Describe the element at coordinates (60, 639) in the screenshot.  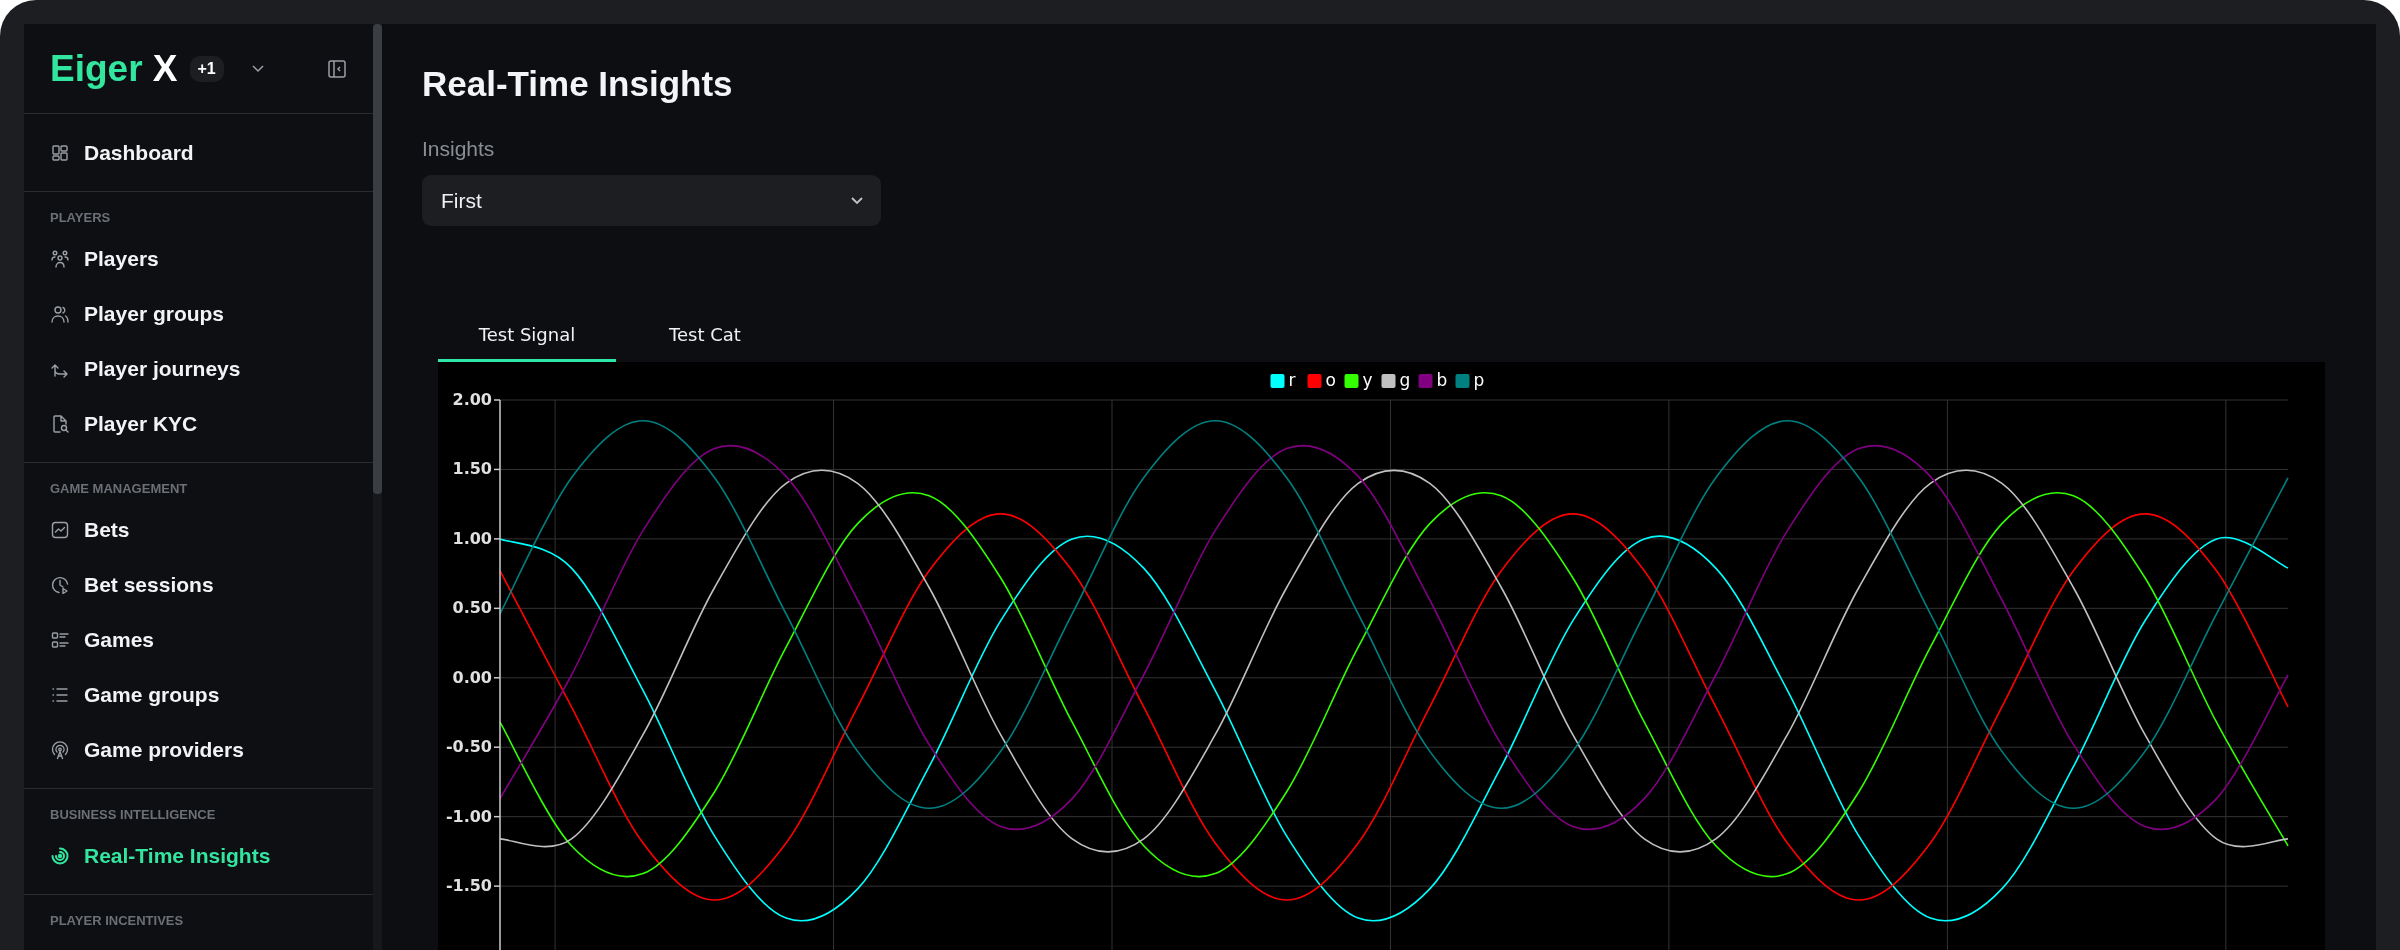
I see `list-icon` at that location.